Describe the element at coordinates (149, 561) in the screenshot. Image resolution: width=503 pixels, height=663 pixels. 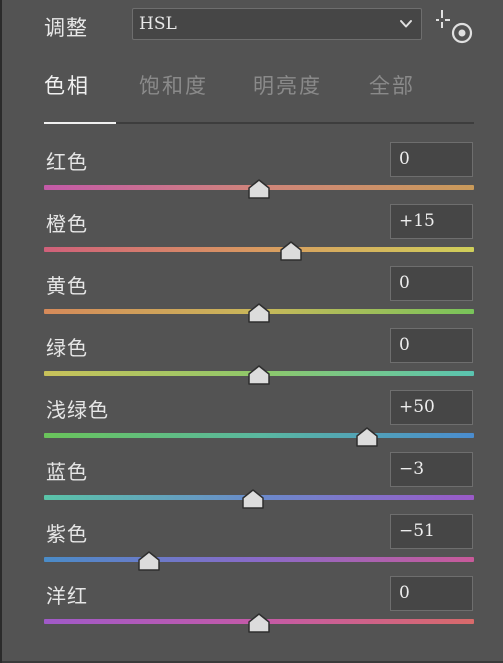
I see `slider-thumb-purple` at that location.